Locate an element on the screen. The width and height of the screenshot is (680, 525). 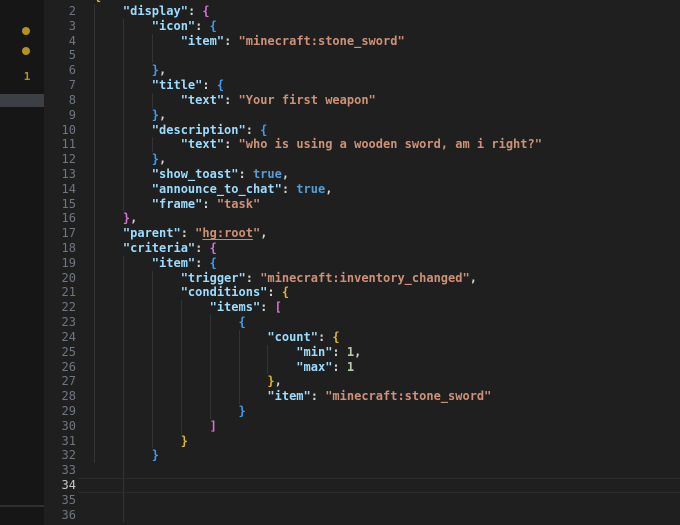
line-number: 36 is located at coordinates (61, 515).